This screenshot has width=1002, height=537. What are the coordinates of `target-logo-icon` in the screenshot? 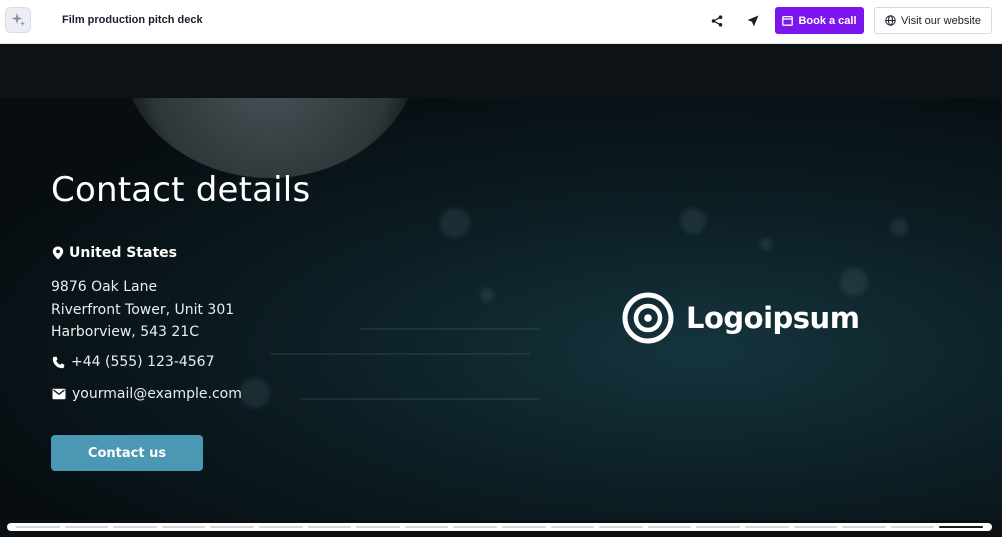 It's located at (648, 318).